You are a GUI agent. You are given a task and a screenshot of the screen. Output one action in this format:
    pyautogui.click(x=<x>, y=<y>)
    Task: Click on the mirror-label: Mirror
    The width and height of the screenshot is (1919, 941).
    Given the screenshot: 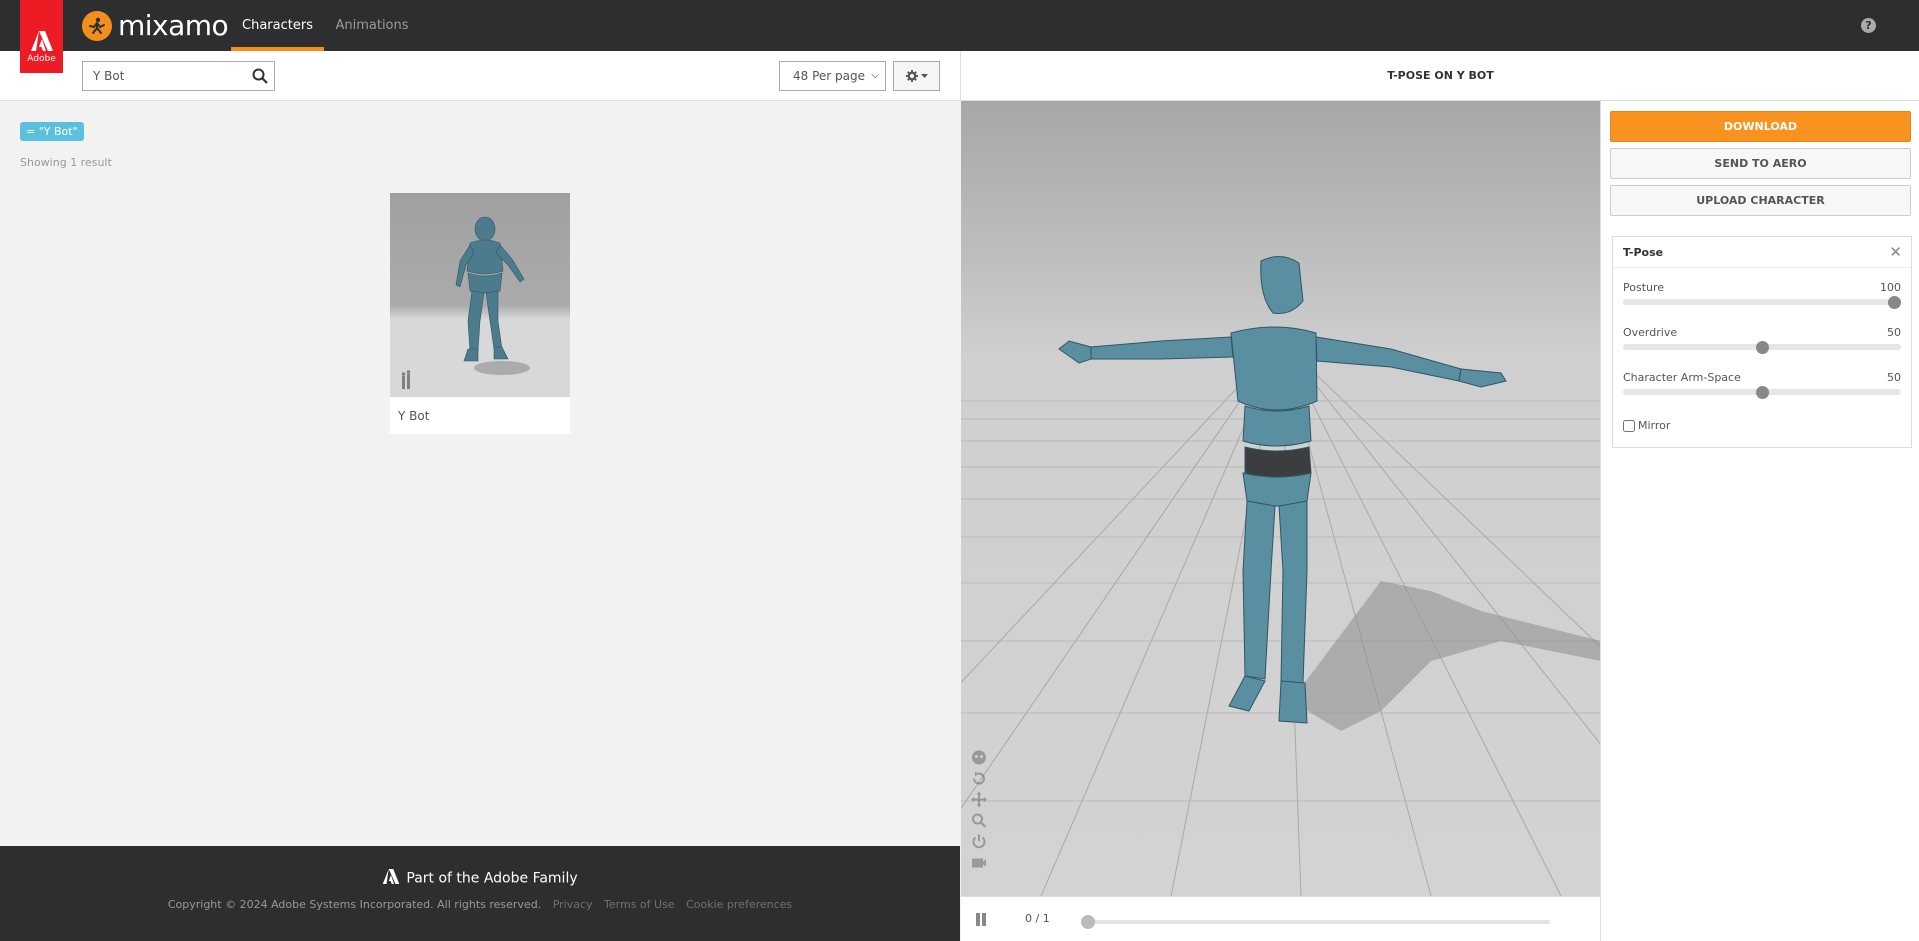 What is the action you would take?
    pyautogui.click(x=1654, y=425)
    